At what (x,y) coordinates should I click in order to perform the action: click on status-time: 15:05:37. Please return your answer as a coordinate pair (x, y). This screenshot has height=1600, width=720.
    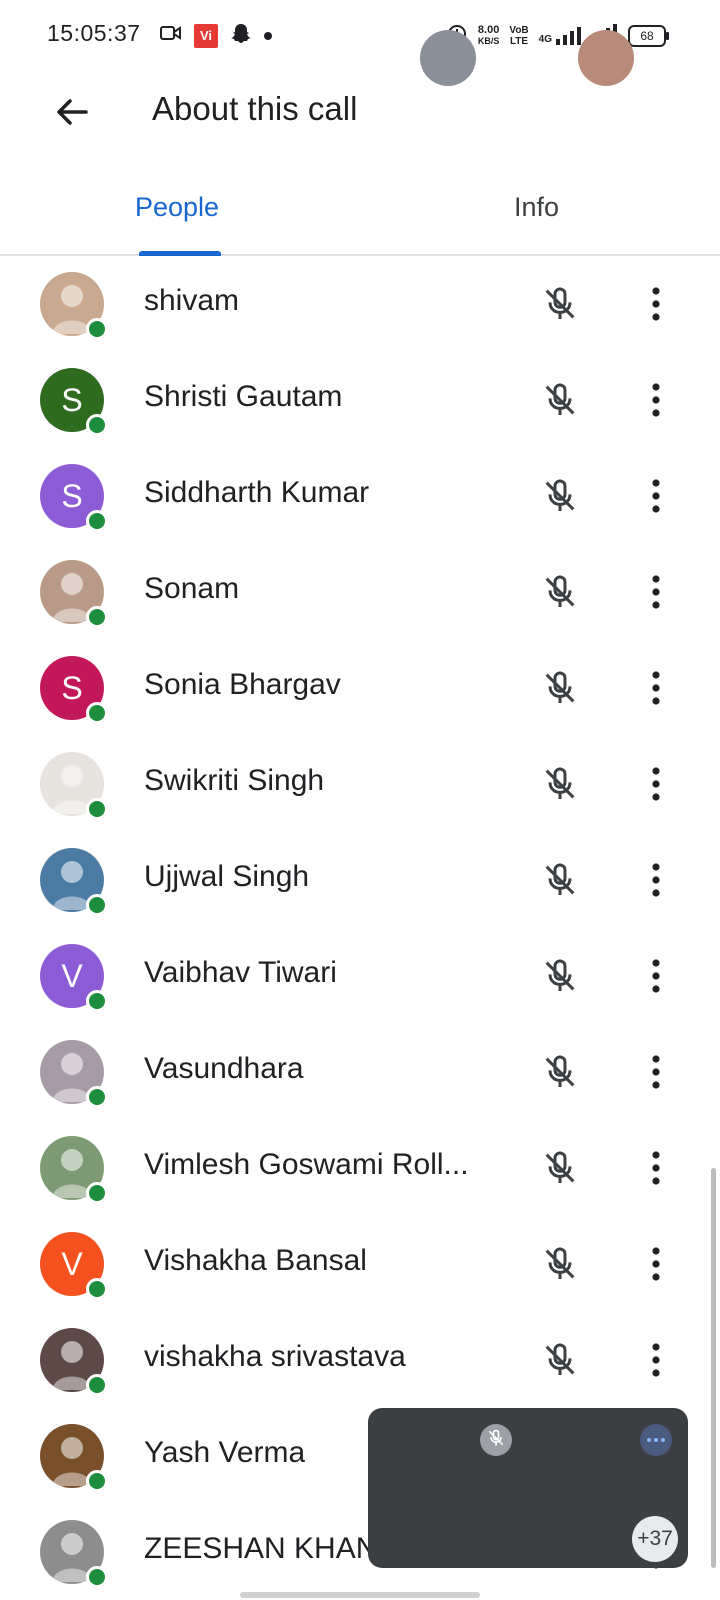
    Looking at the image, I should click on (94, 33).